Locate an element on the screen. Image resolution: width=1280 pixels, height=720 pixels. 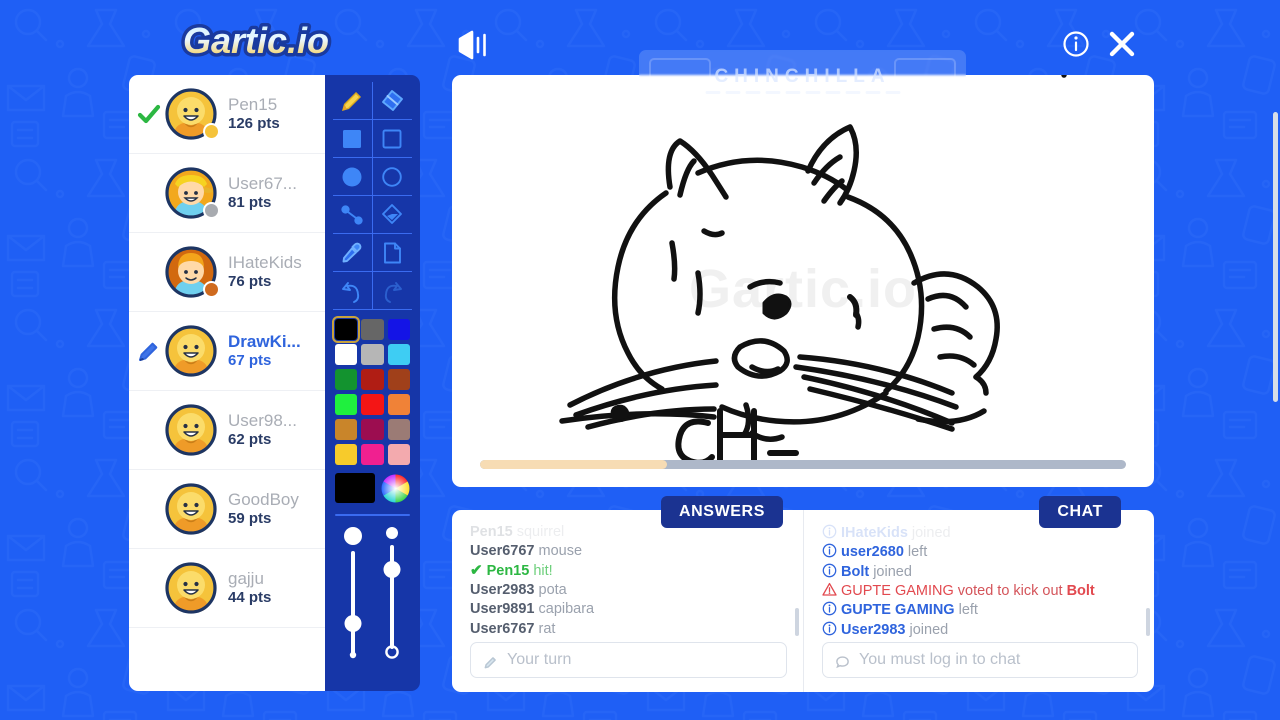
message-text: pota is located at coordinates (552, 590).